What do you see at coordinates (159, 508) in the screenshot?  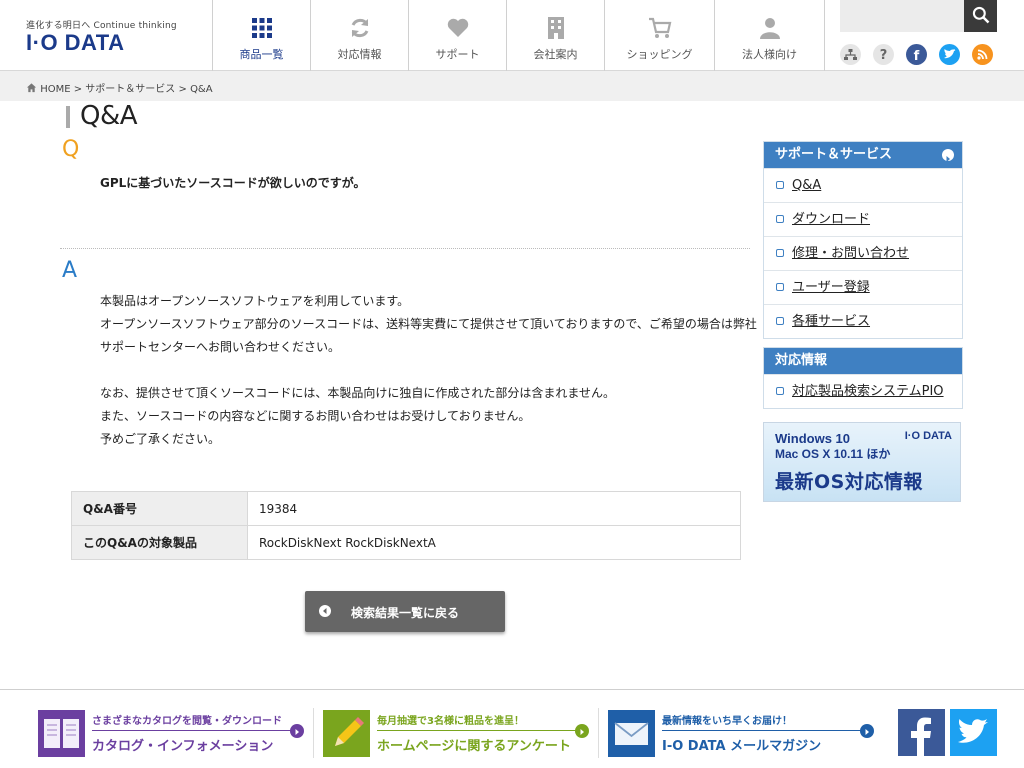 I see `qa-number-key: Q&A番号` at bounding box center [159, 508].